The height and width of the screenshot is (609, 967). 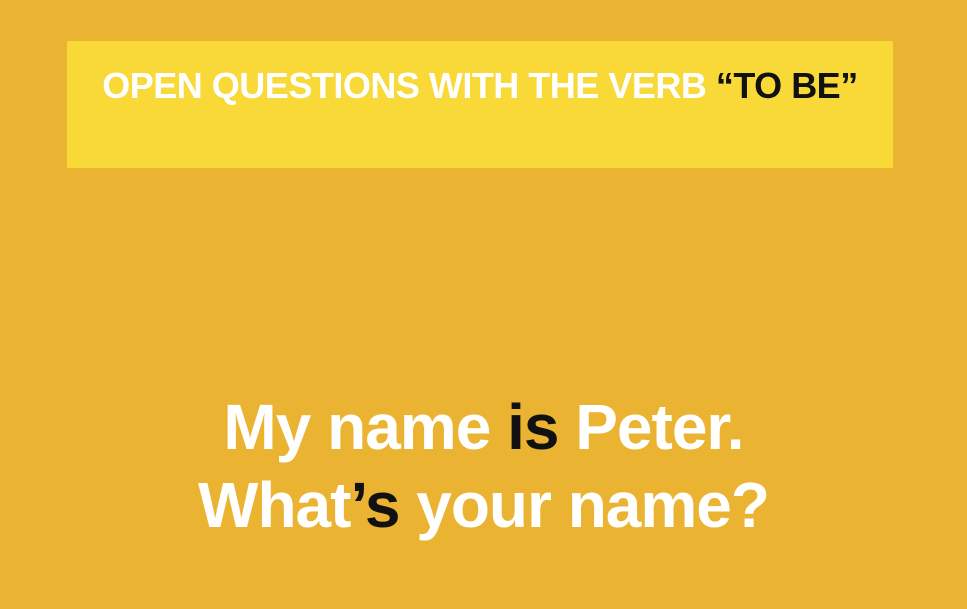 What do you see at coordinates (365, 427) in the screenshot?
I see `sentence-statement-before: My name` at bounding box center [365, 427].